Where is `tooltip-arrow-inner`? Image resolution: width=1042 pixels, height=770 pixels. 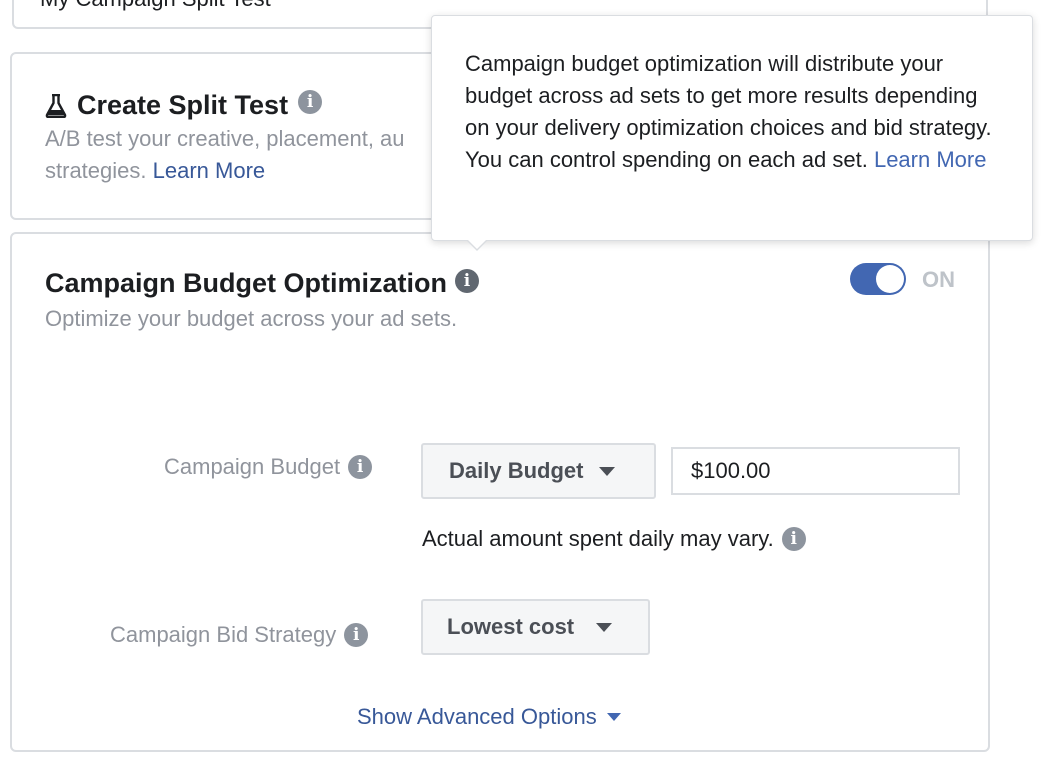
tooltip-arrow-inner is located at coordinates (477, 244).